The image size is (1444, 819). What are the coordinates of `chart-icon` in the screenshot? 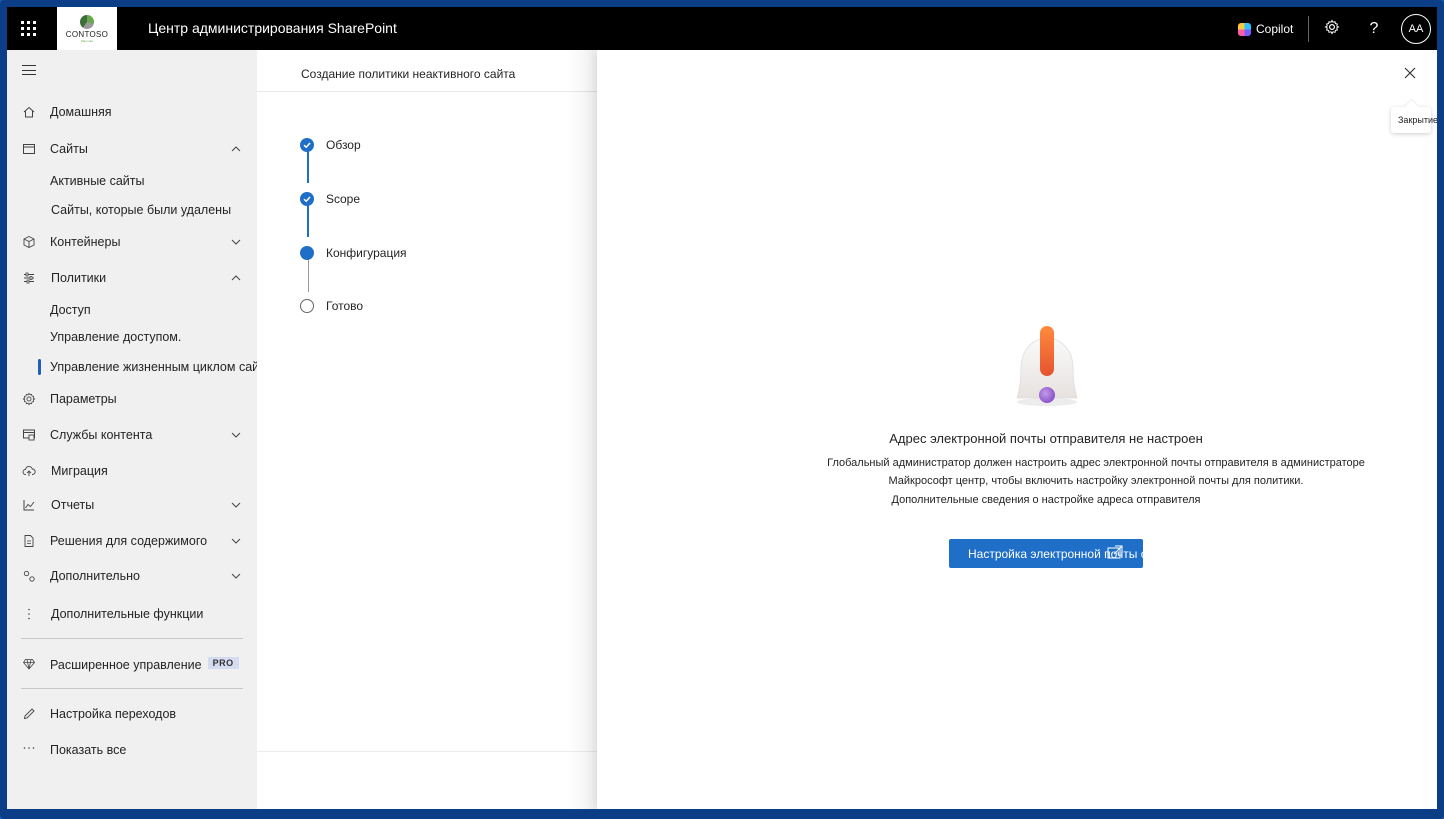 It's located at (29, 505).